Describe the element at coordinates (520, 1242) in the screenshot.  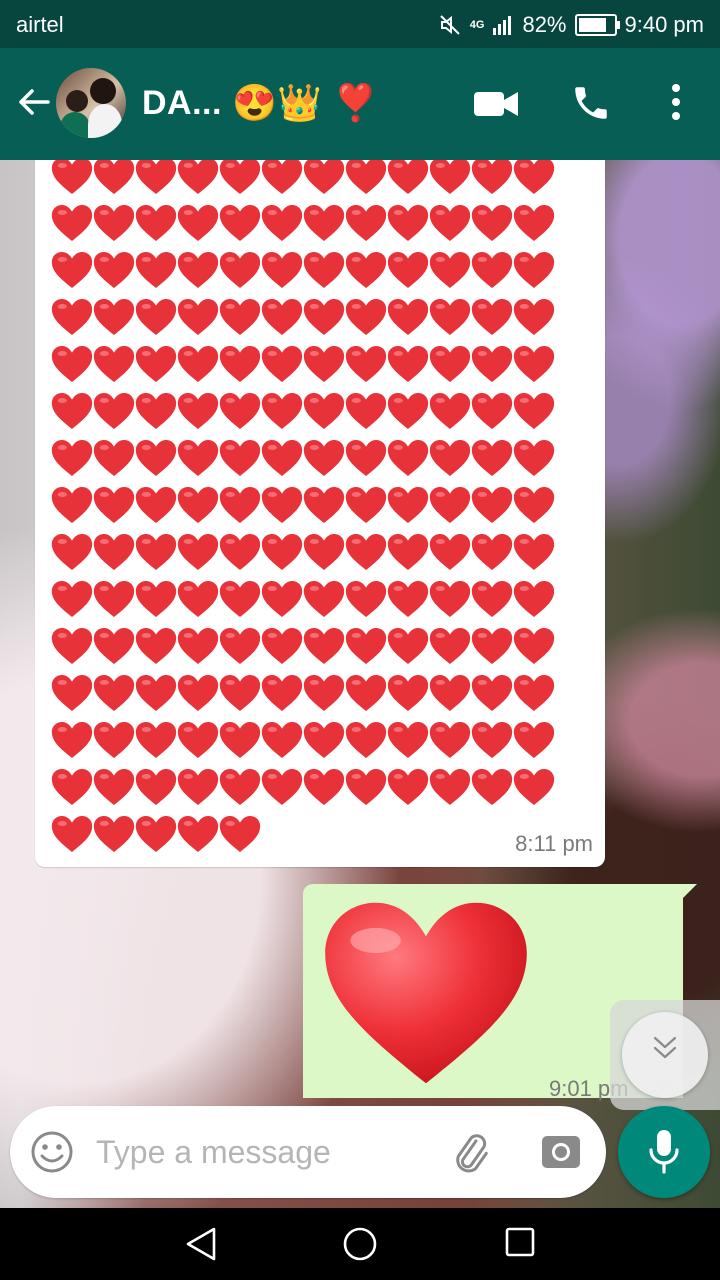
I see `recents-square-icon` at that location.